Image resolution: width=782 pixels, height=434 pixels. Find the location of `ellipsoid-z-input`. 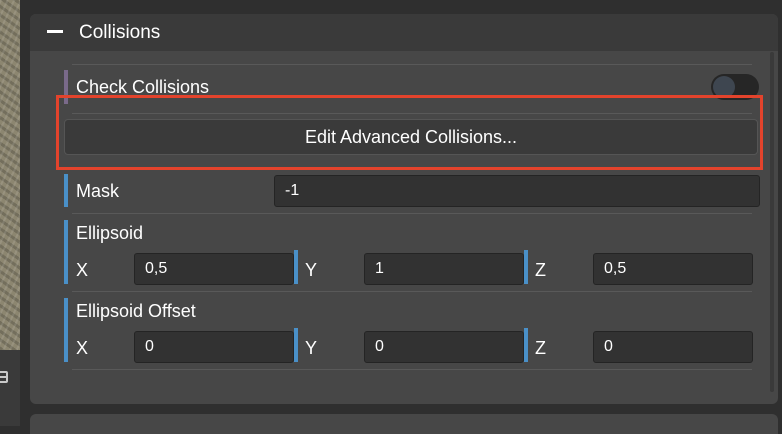

ellipsoid-z-input is located at coordinates (673, 269).